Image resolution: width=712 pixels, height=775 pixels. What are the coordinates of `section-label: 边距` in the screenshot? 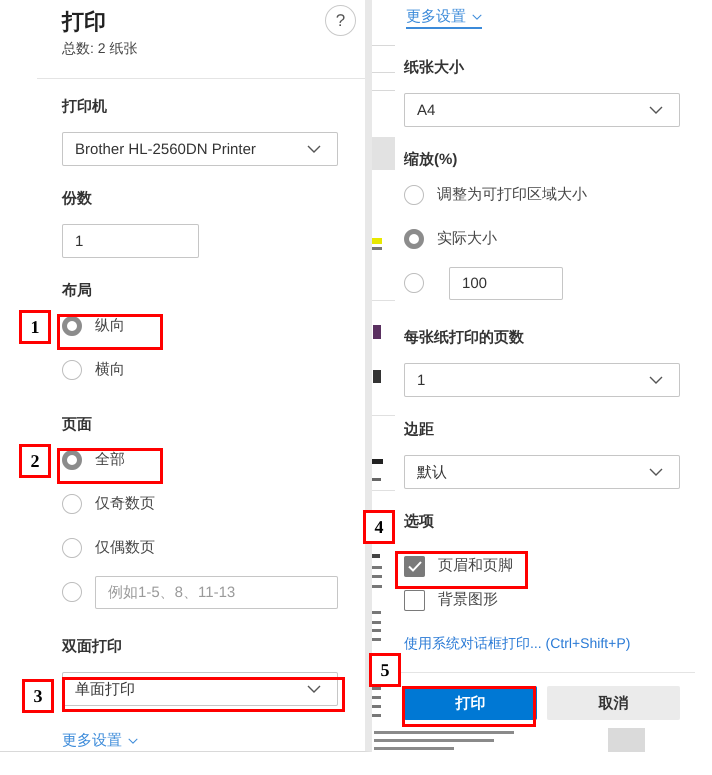 It's located at (419, 430).